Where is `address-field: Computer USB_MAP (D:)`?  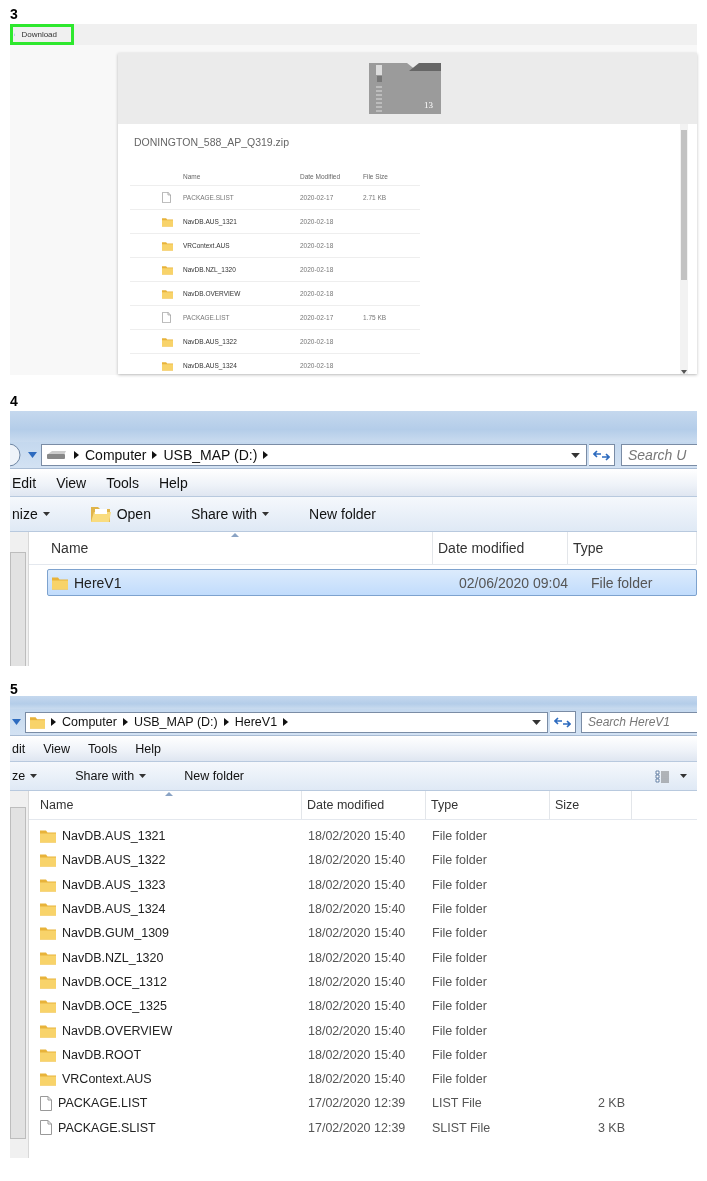
address-field: Computer USB_MAP (D:) is located at coordinates (314, 455).